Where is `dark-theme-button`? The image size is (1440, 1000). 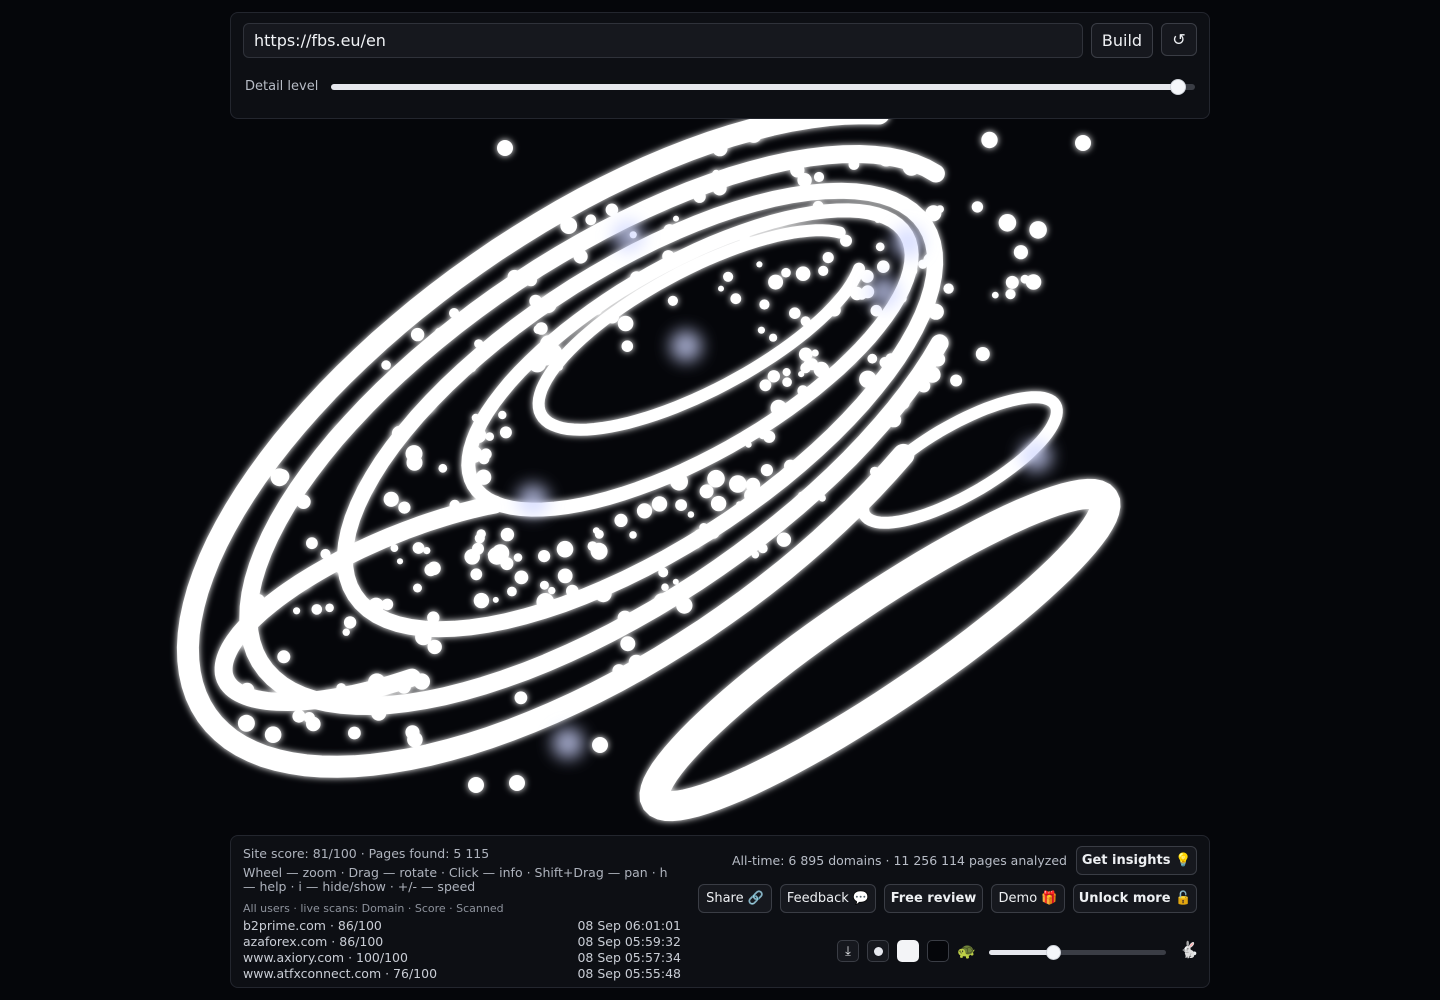
dark-theme-button is located at coordinates (938, 951).